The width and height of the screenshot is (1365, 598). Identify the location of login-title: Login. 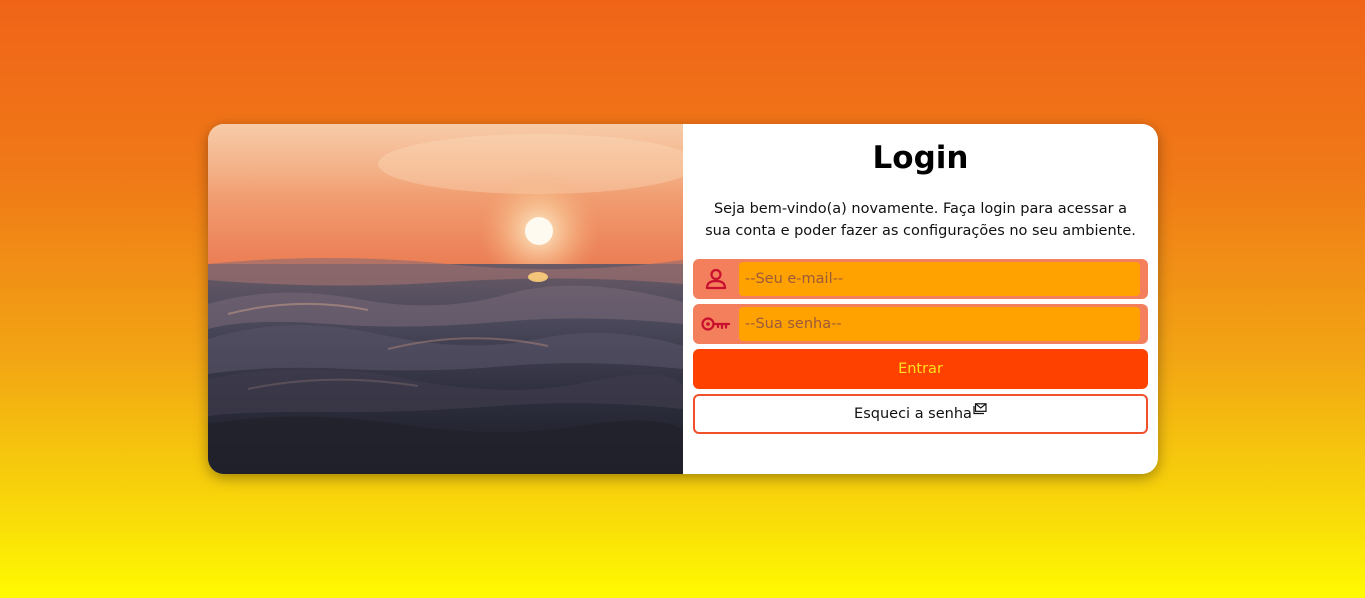
(920, 158).